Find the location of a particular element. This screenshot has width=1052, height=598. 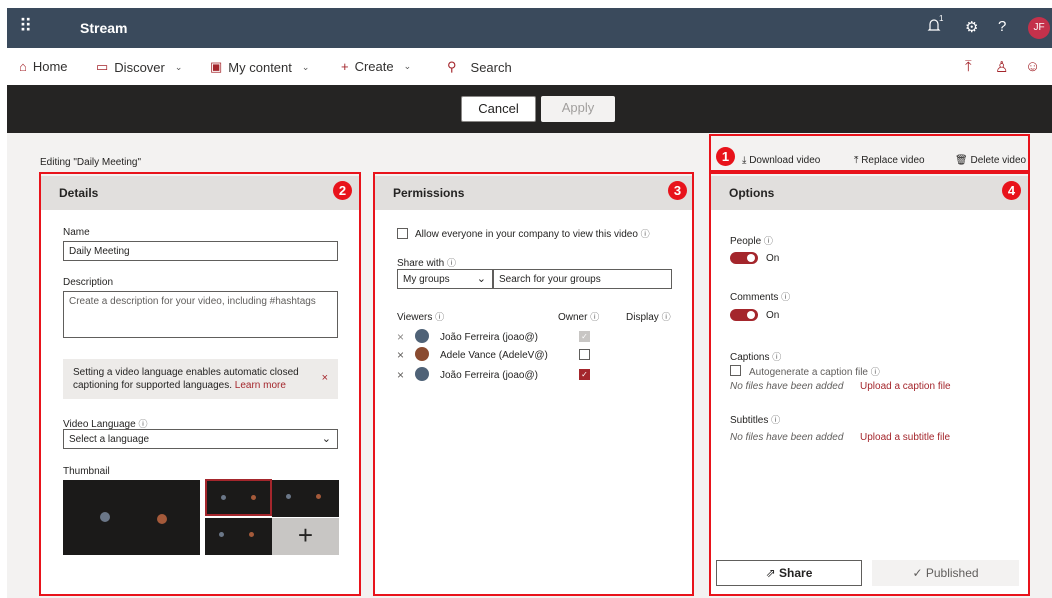

app-top-bar: ⠿ Stream 1 ⚙ ? JF is located at coordinates (529, 28).